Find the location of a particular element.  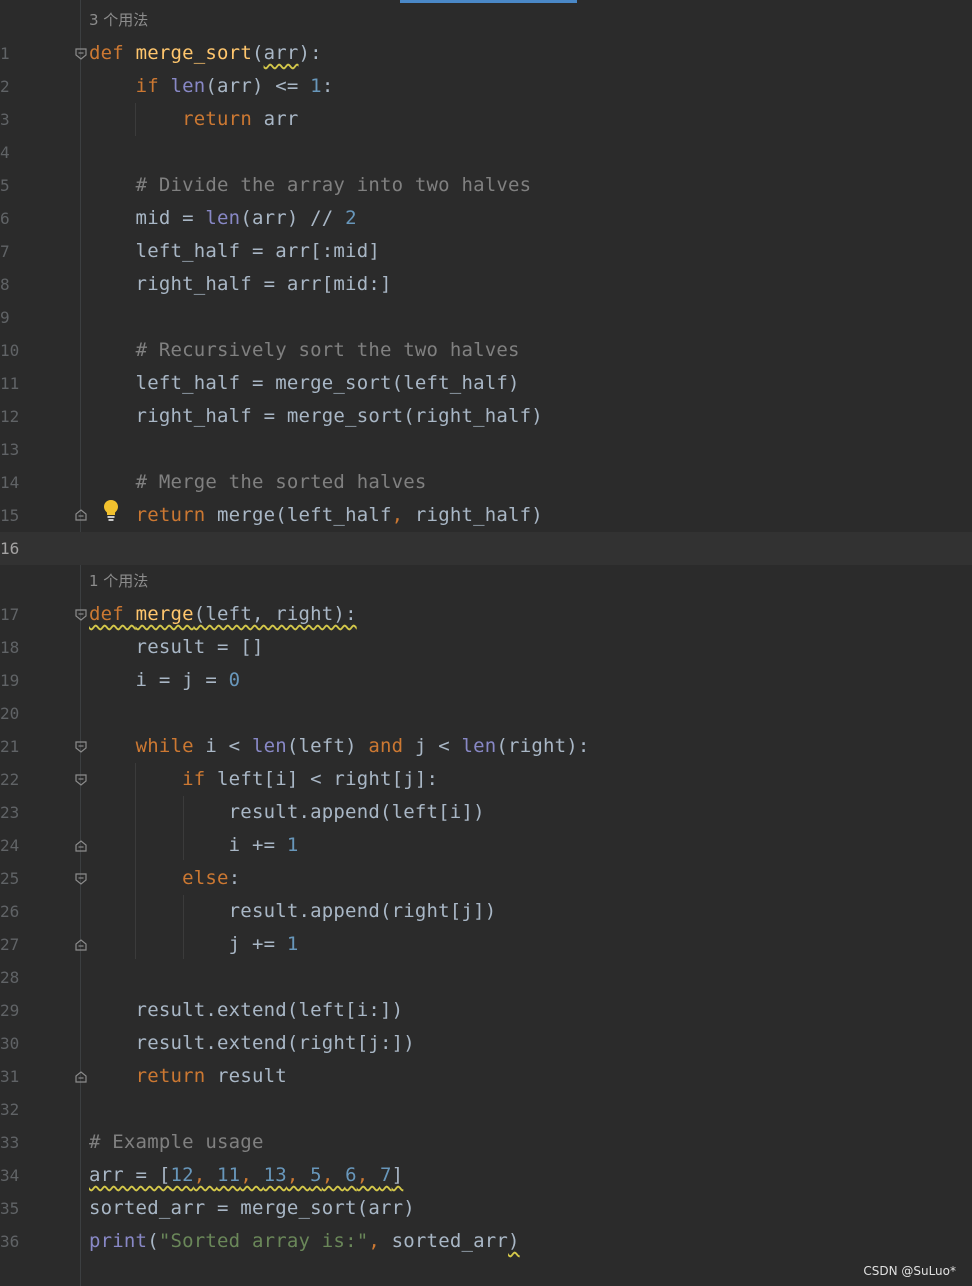

line-code: result.append(left[i]) is located at coordinates (287, 812).